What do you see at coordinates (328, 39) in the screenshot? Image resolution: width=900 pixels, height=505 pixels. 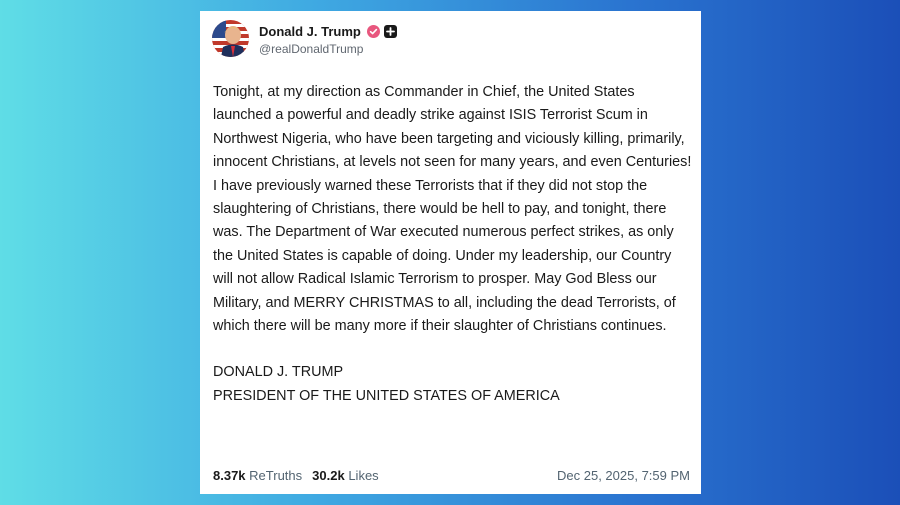 I see `author-names: Donald J. Trump @realDonaldTrump` at bounding box center [328, 39].